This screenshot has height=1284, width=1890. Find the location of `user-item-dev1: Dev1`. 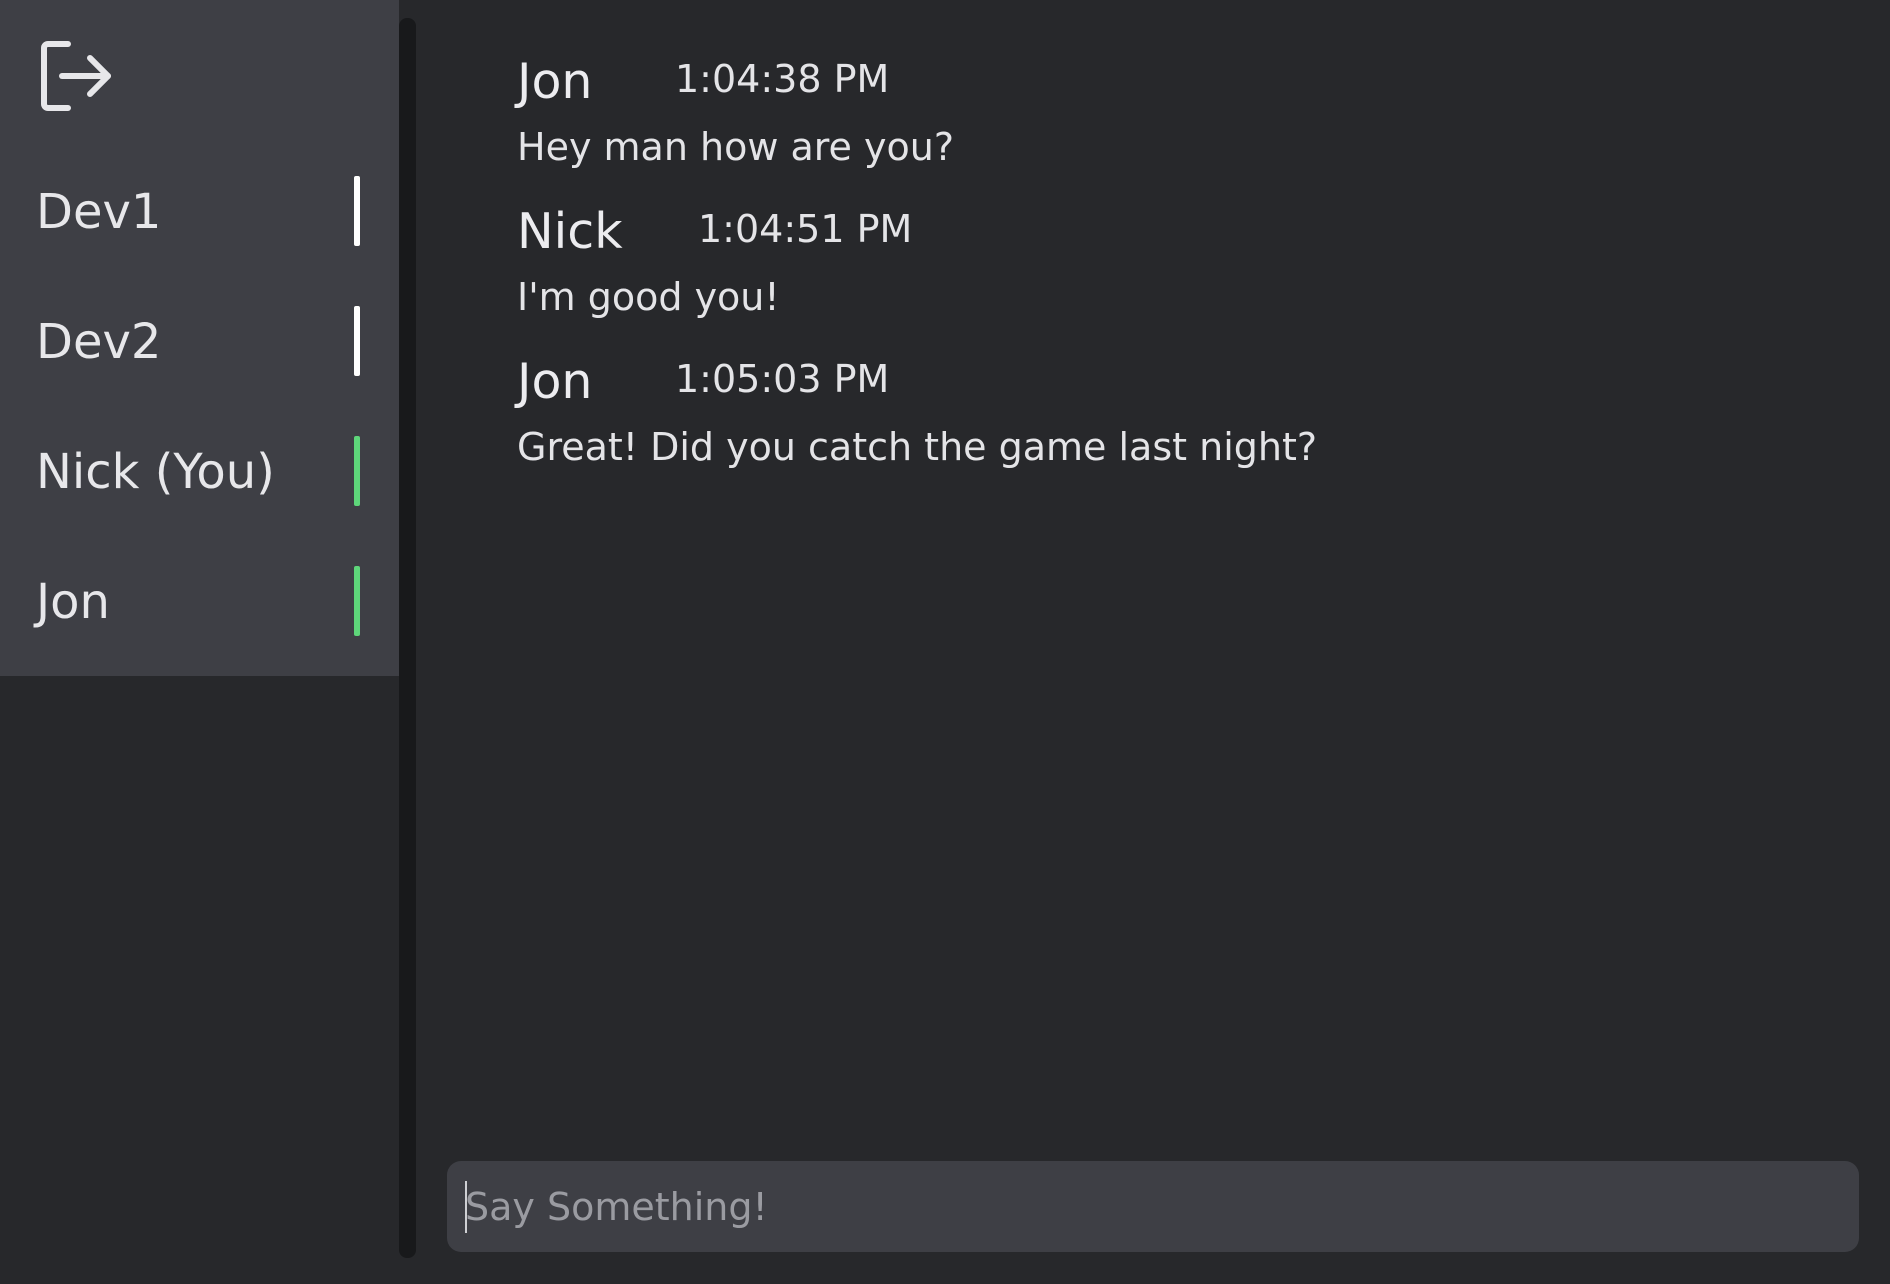

user-item-dev1: Dev1 is located at coordinates (199, 213).